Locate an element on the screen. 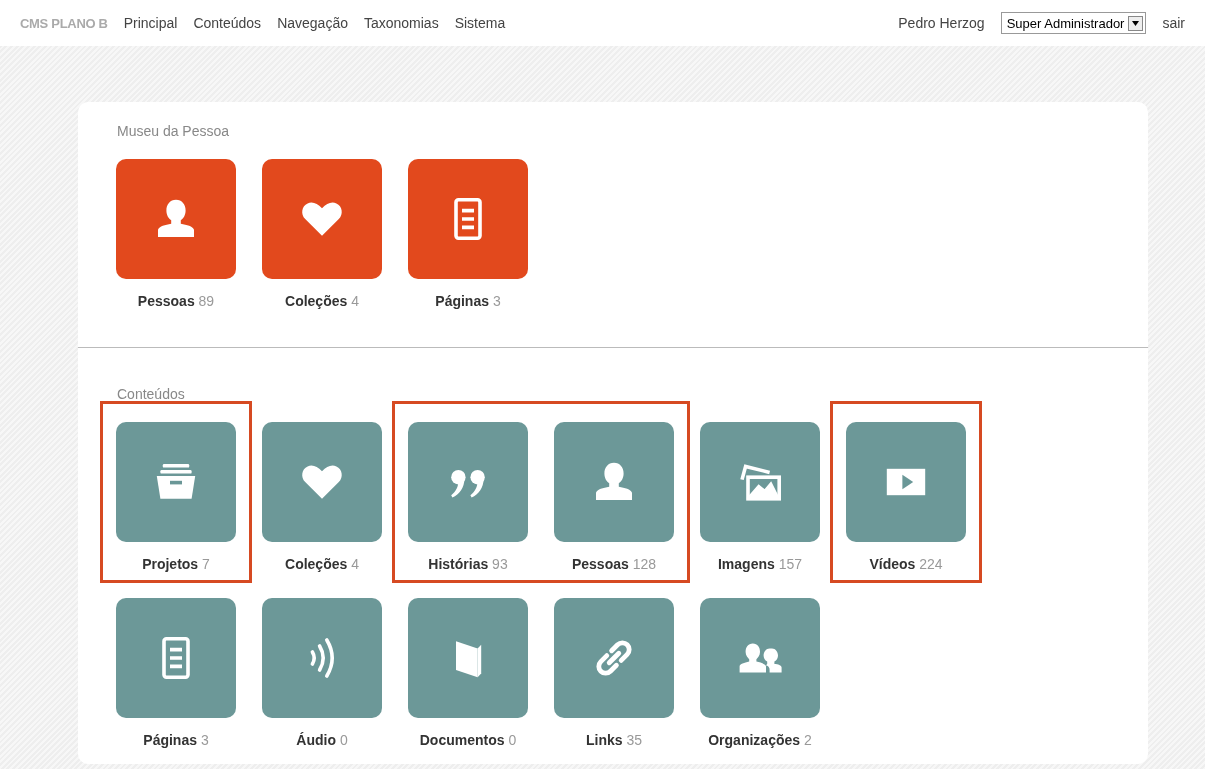 This screenshot has height=769, width=1205. tile-label: Áudio is located at coordinates (316, 740).